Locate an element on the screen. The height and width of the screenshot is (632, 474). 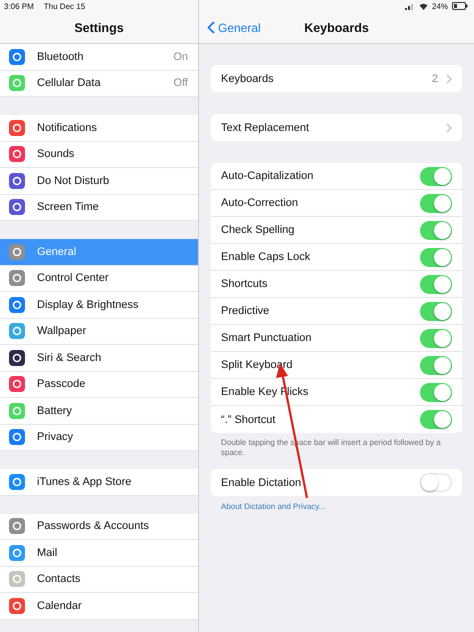
status-time: 3:06 PM is located at coordinates (19, 6).